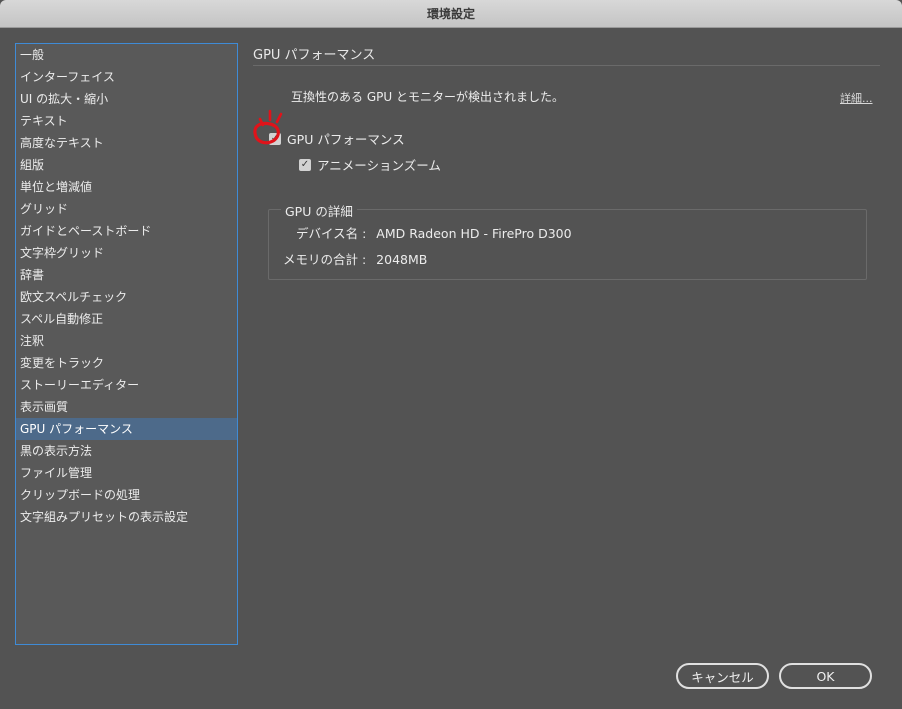 This screenshot has height=709, width=902. Describe the element at coordinates (126, 165) in the screenshot. I see `sidebar-item: 組版` at that location.